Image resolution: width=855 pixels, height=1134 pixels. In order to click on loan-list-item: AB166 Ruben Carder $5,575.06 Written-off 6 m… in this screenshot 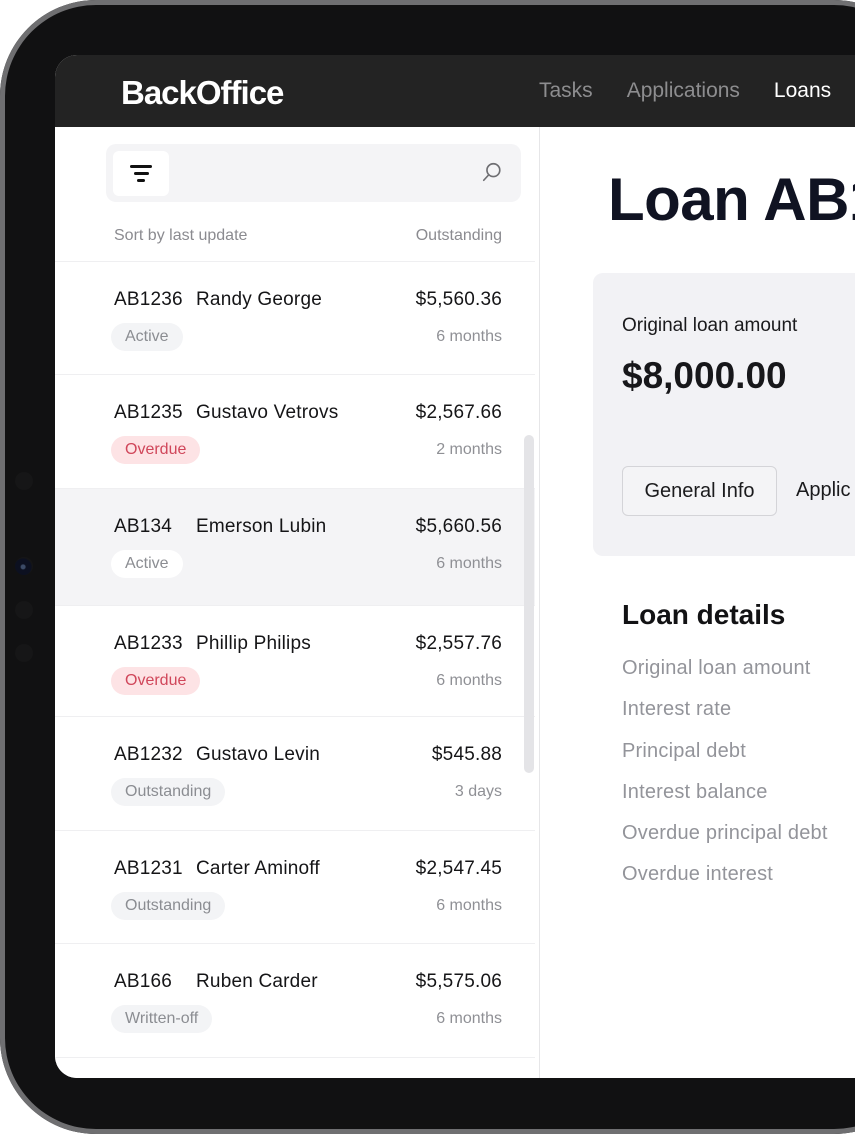, I will do `click(295, 1000)`.